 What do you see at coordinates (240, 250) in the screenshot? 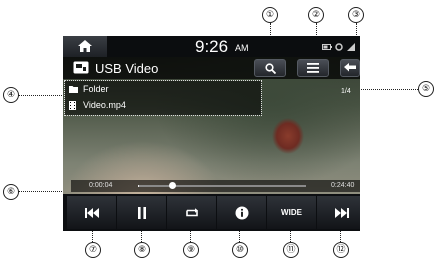
I see `callout-10: ⑩` at bounding box center [240, 250].